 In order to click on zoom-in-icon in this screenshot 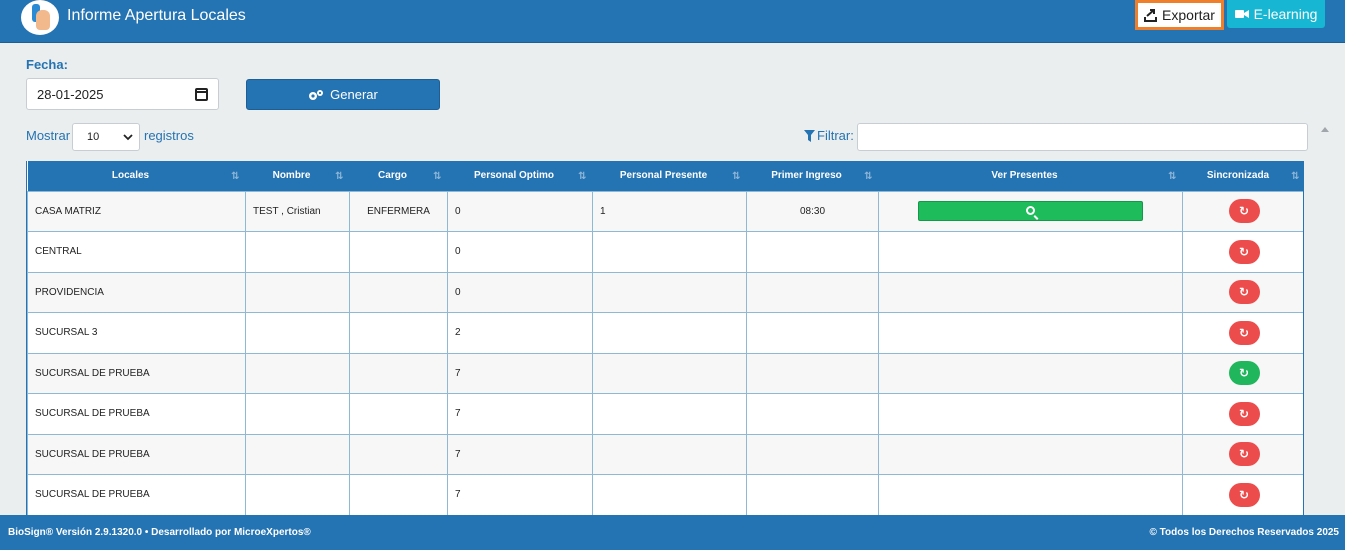, I will do `click(1030, 211)`.